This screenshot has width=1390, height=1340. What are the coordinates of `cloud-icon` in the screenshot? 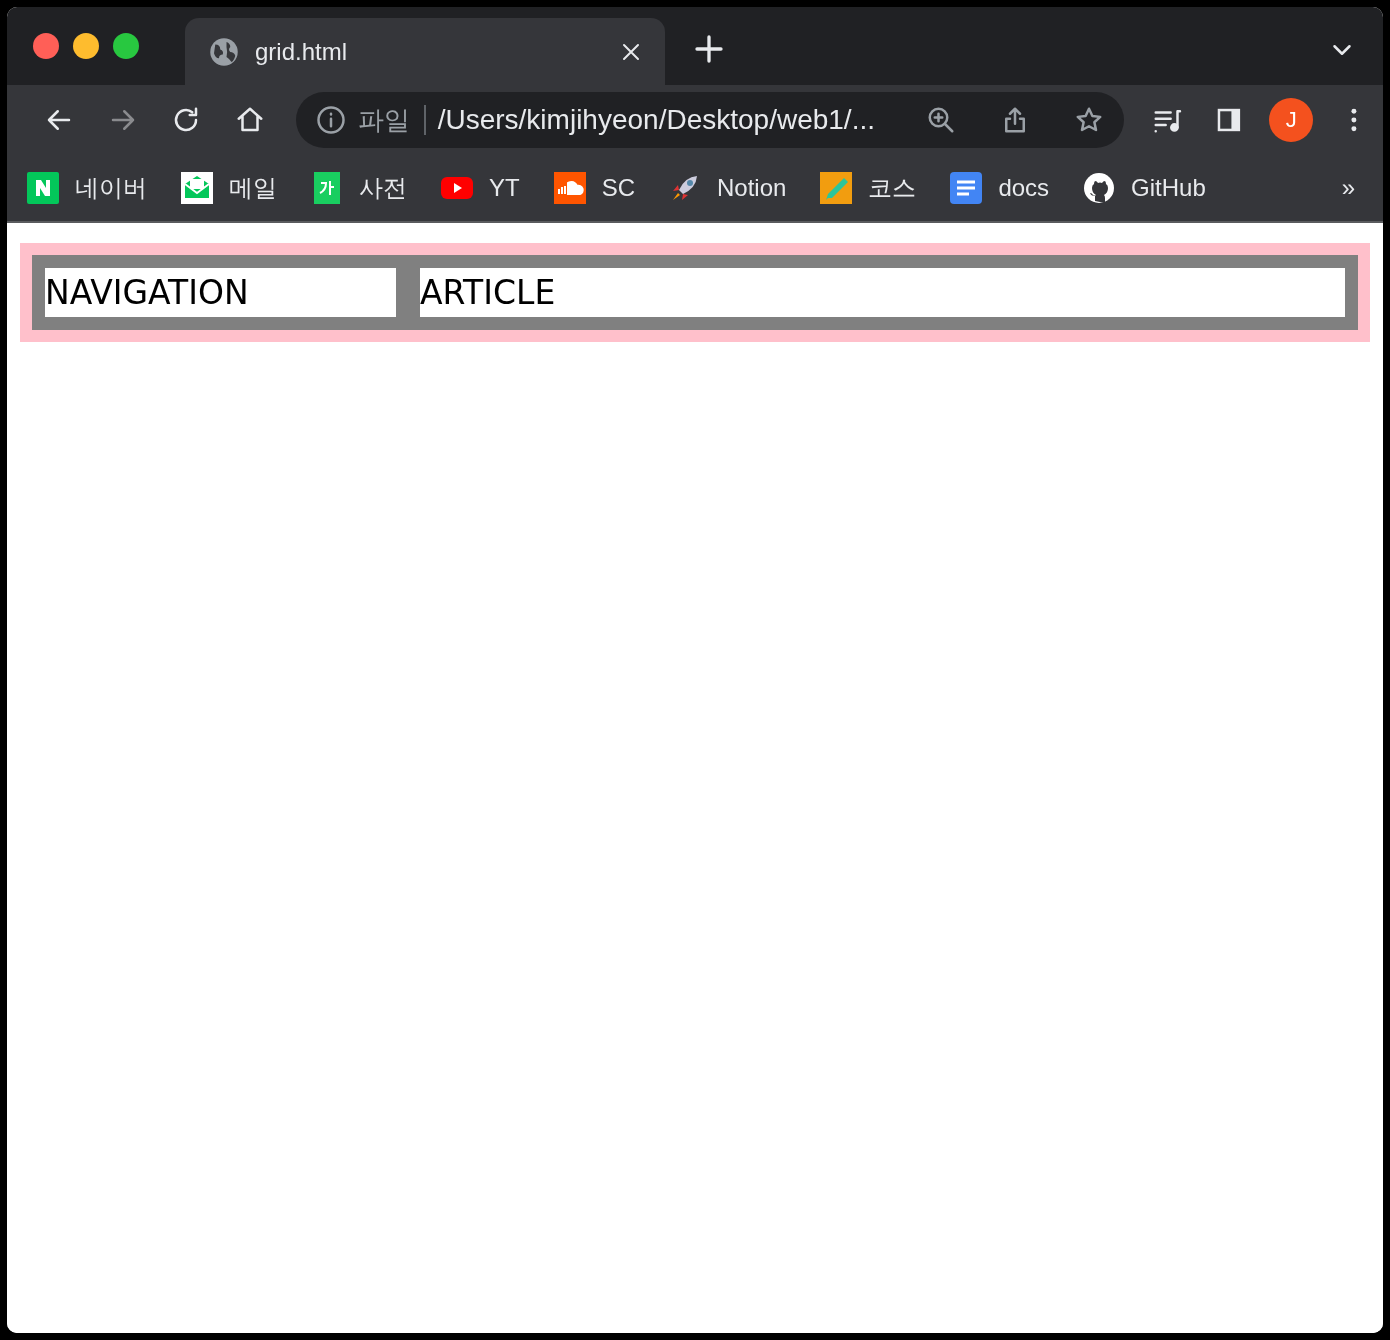 It's located at (569, 188).